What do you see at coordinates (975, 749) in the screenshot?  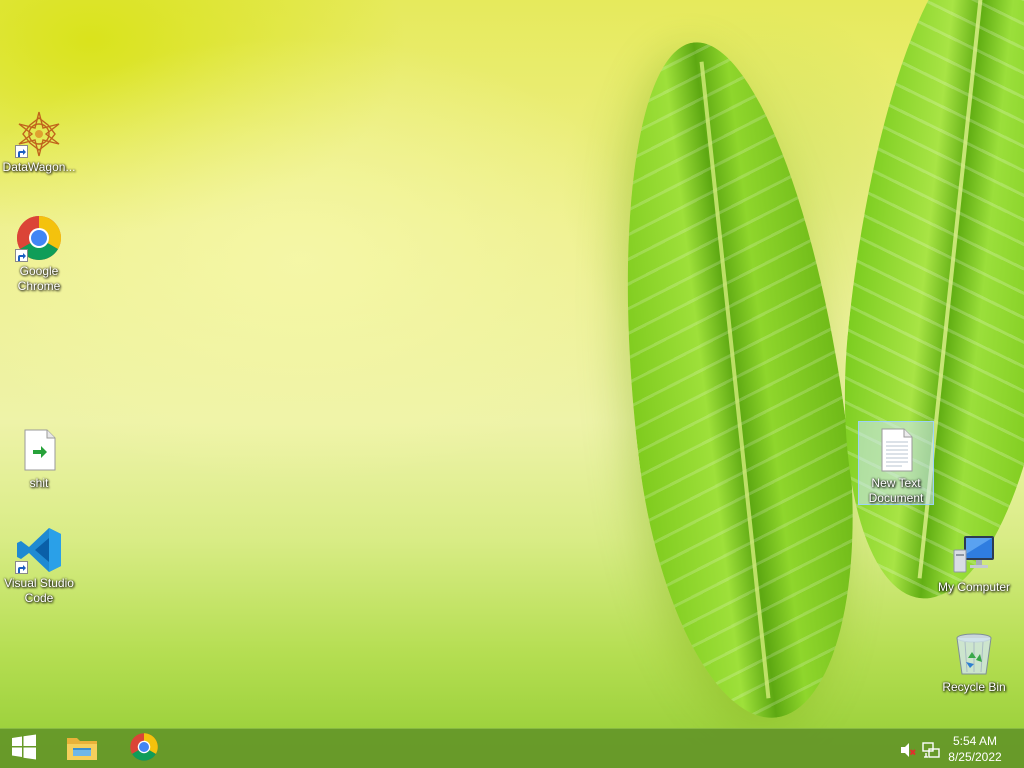 I see `taskbar-clock: 5:54 AM 8/25/2022` at bounding box center [975, 749].